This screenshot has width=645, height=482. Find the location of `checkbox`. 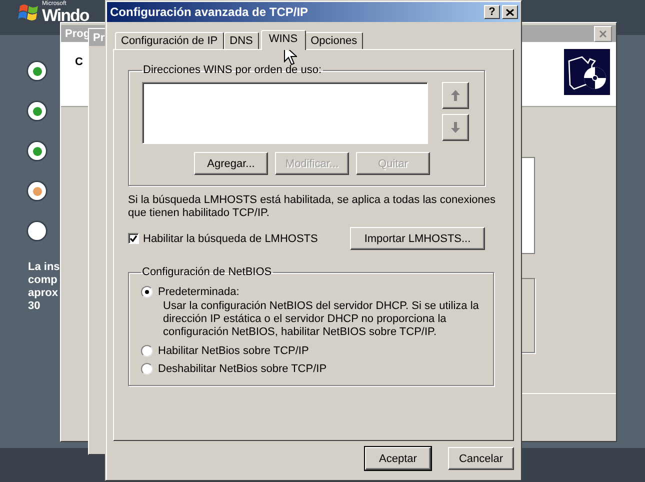

checkbox is located at coordinates (133, 238).